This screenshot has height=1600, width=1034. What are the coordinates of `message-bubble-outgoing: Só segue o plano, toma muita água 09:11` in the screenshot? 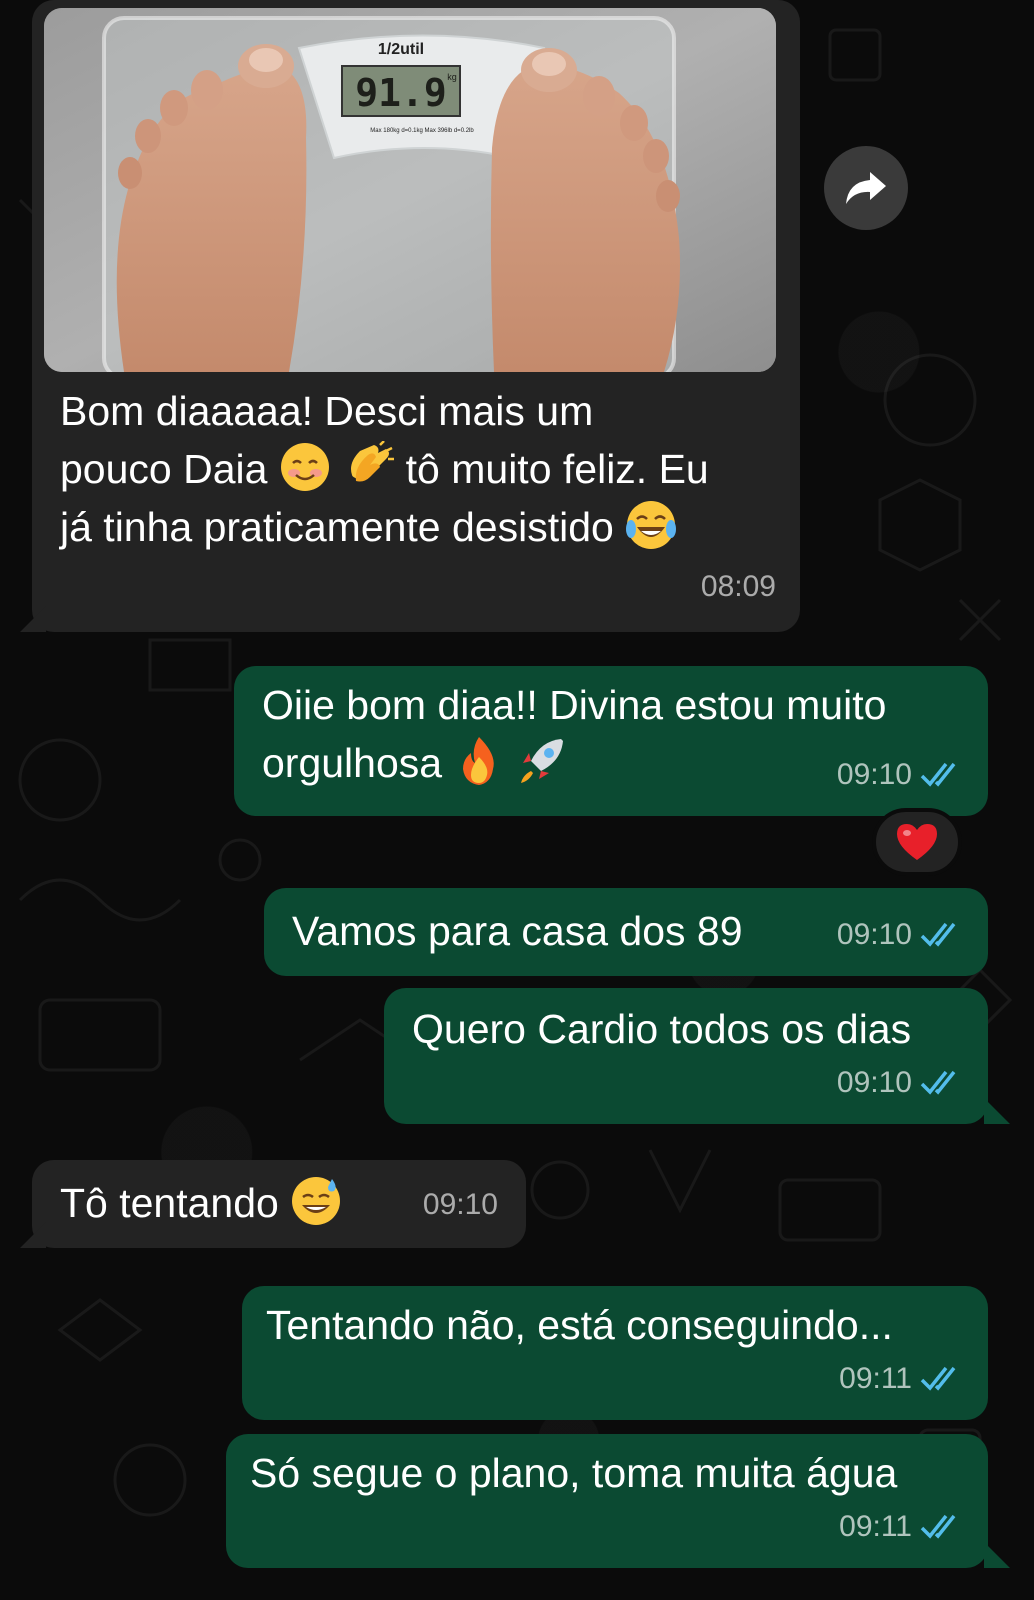 It's located at (607, 1501).